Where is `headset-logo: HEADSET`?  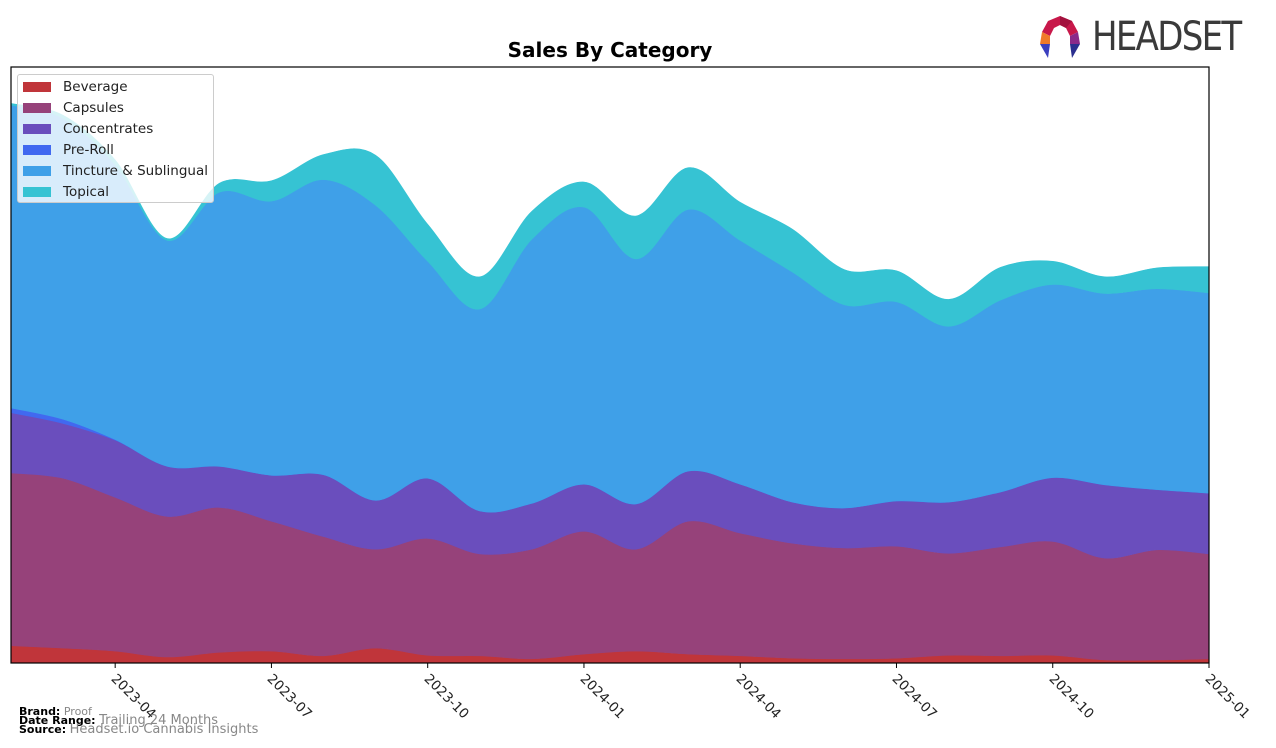 headset-logo: HEADSET is located at coordinates (1151, 37).